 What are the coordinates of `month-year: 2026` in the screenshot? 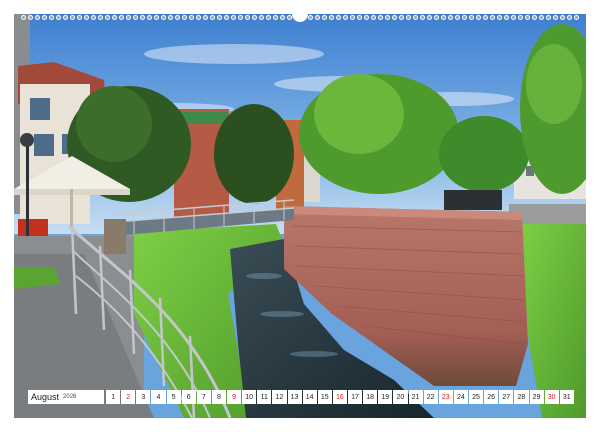 It's located at (70, 397).